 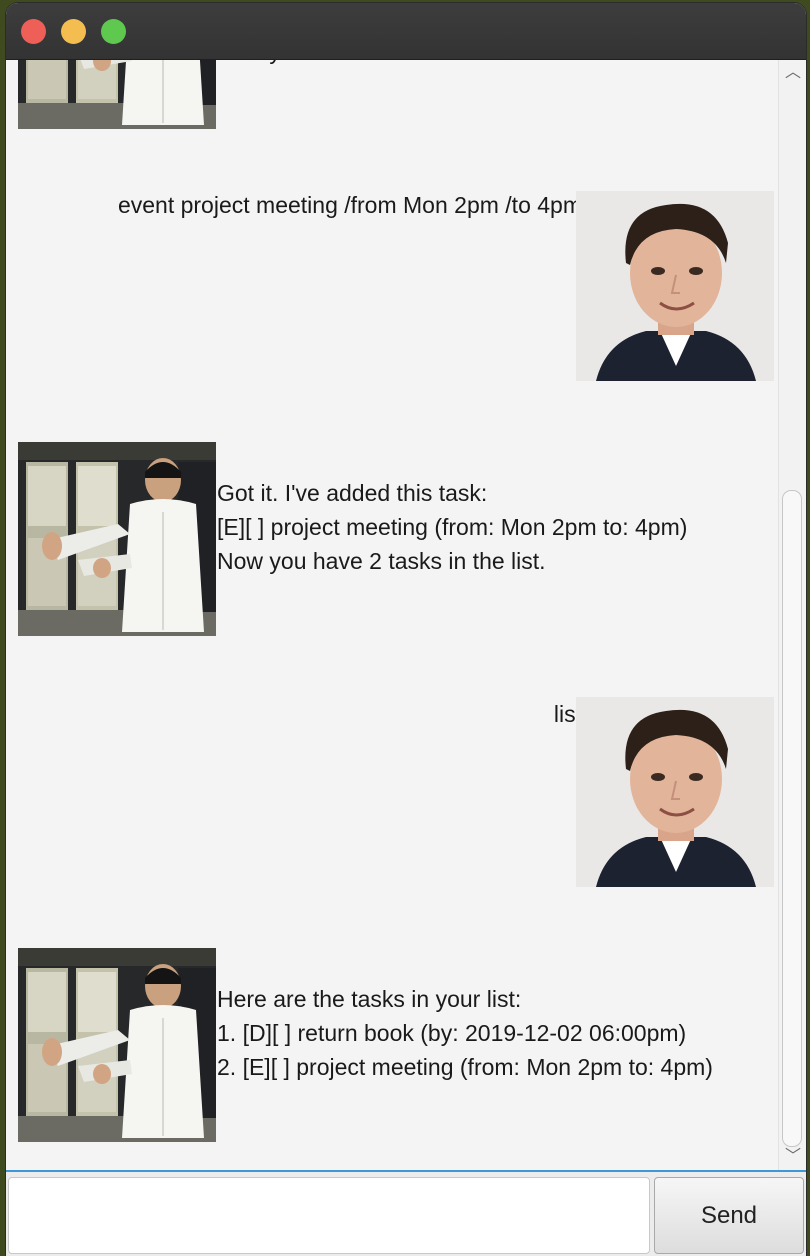 I want to click on message-line: Now you have 2 tasks in the list., so click(x=381, y=561).